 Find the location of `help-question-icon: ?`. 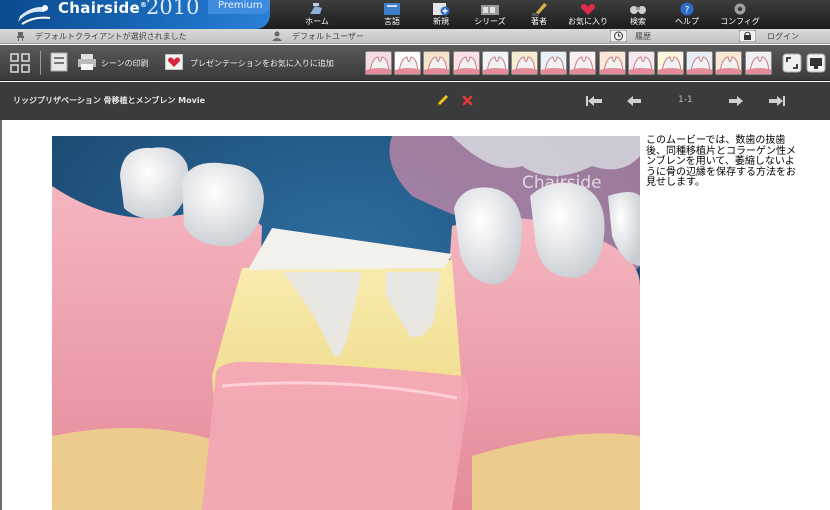

help-question-icon: ? is located at coordinates (687, 9).